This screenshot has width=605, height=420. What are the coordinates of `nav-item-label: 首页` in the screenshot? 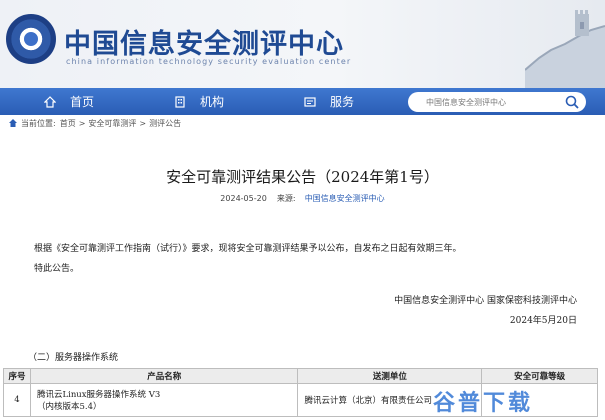 It's located at (82, 102).